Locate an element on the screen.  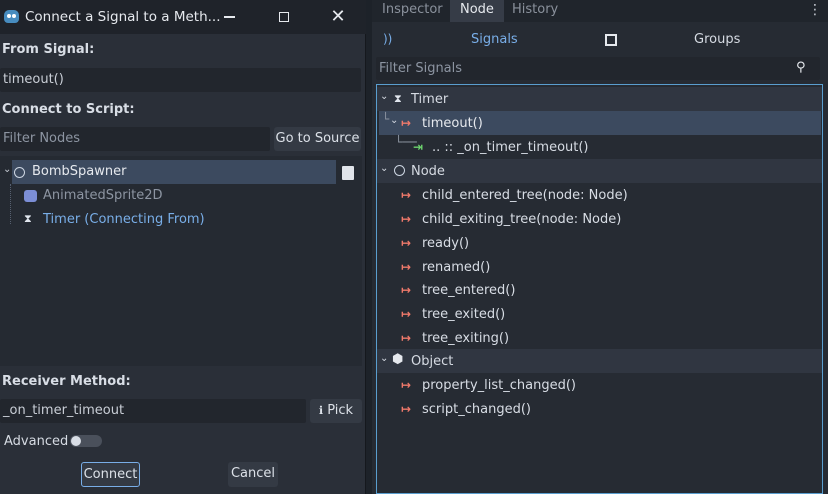
groups-tab: Groups is located at coordinates (717, 39).